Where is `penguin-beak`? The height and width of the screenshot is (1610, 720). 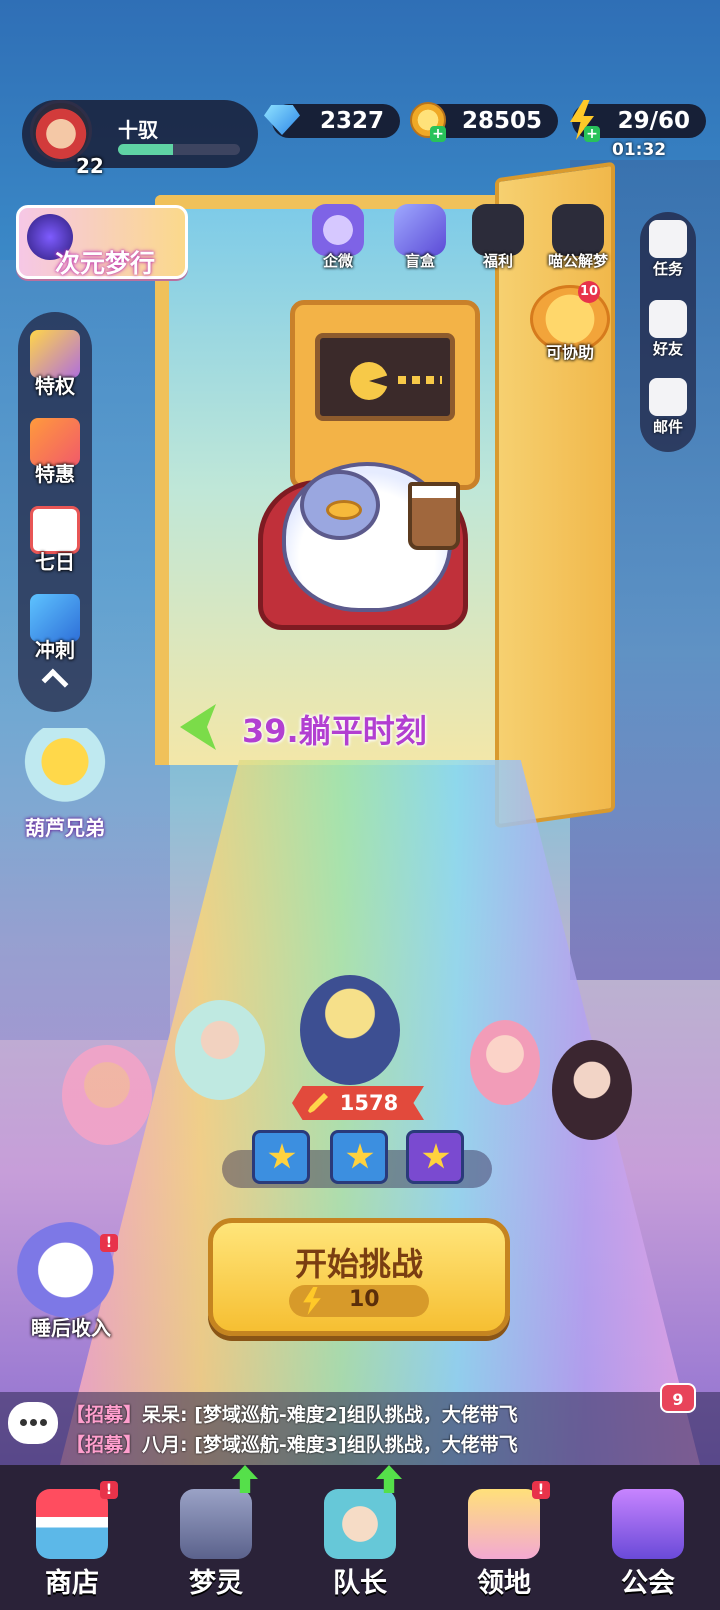 penguin-beak is located at coordinates (344, 510).